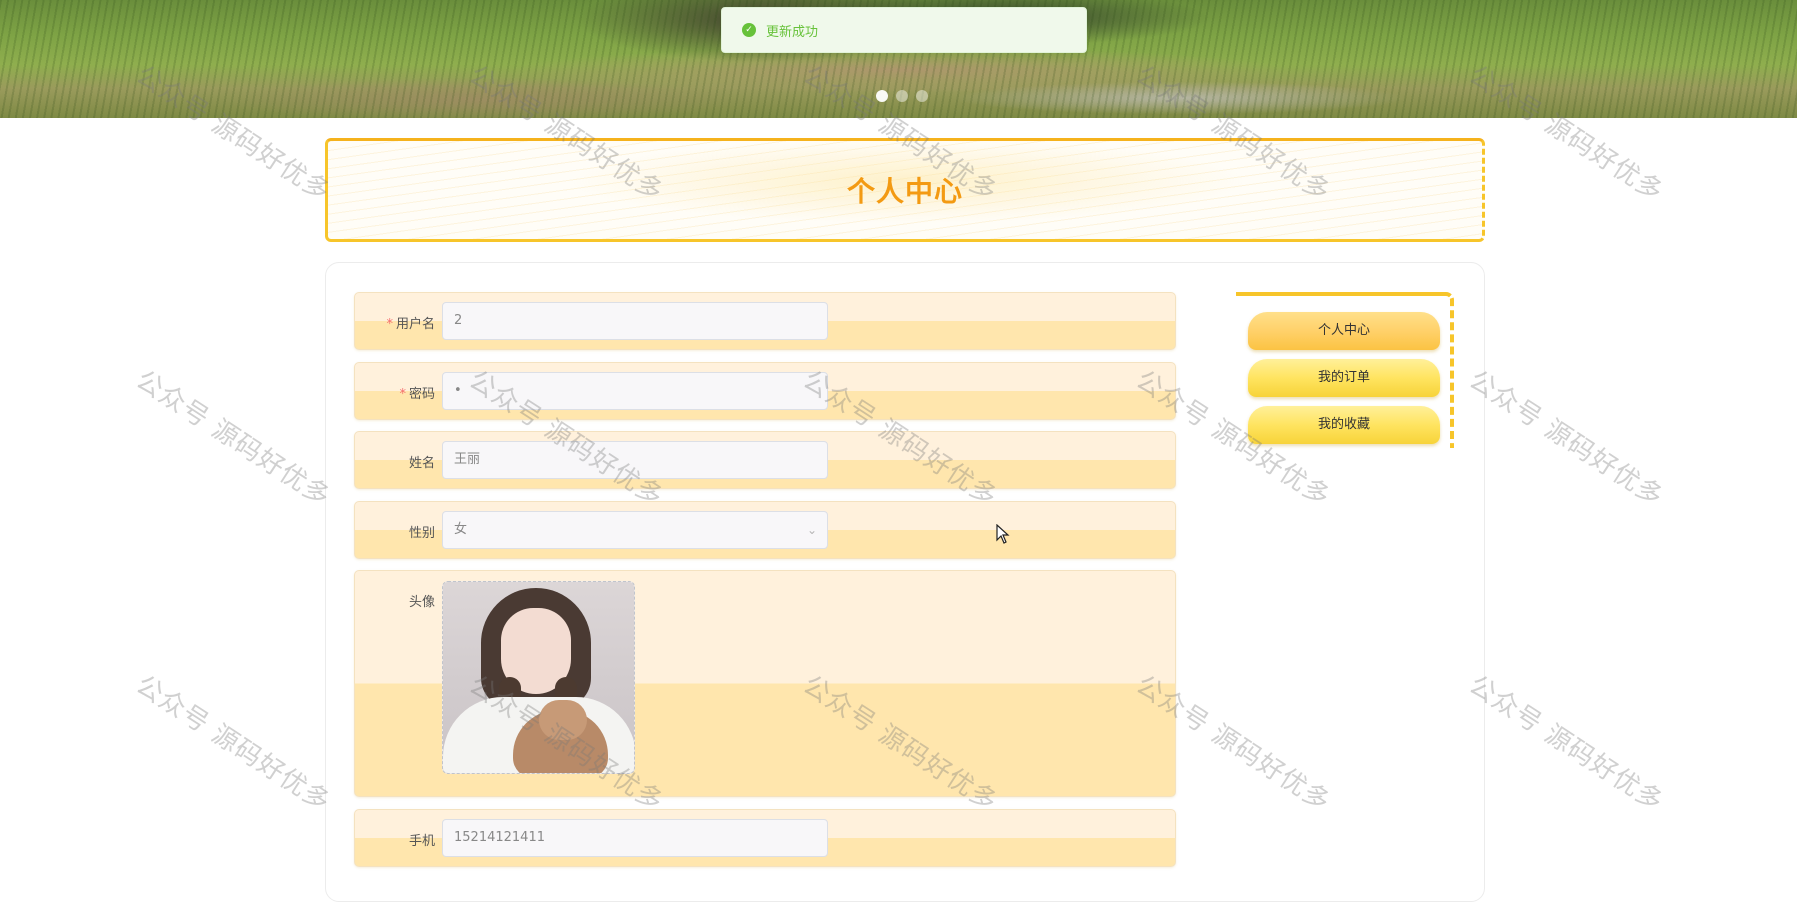 The width and height of the screenshot is (1797, 902). I want to click on password-label: * 密码, so click(417, 394).